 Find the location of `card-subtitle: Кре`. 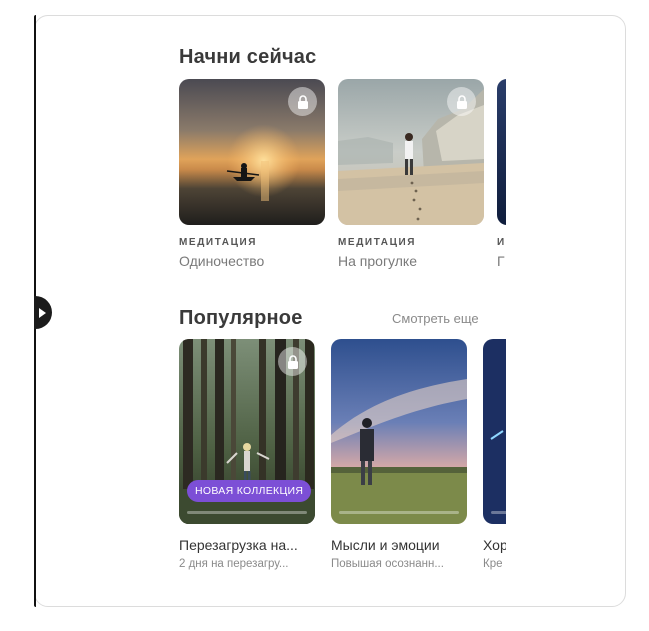

card-subtitle: Кре is located at coordinates (493, 564).